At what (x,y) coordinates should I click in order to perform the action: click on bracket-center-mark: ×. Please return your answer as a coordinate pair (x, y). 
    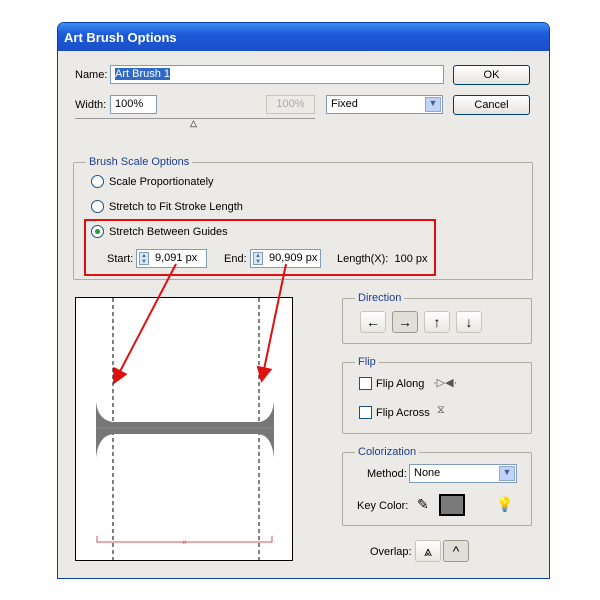
    Looking at the image, I should click on (184, 542).